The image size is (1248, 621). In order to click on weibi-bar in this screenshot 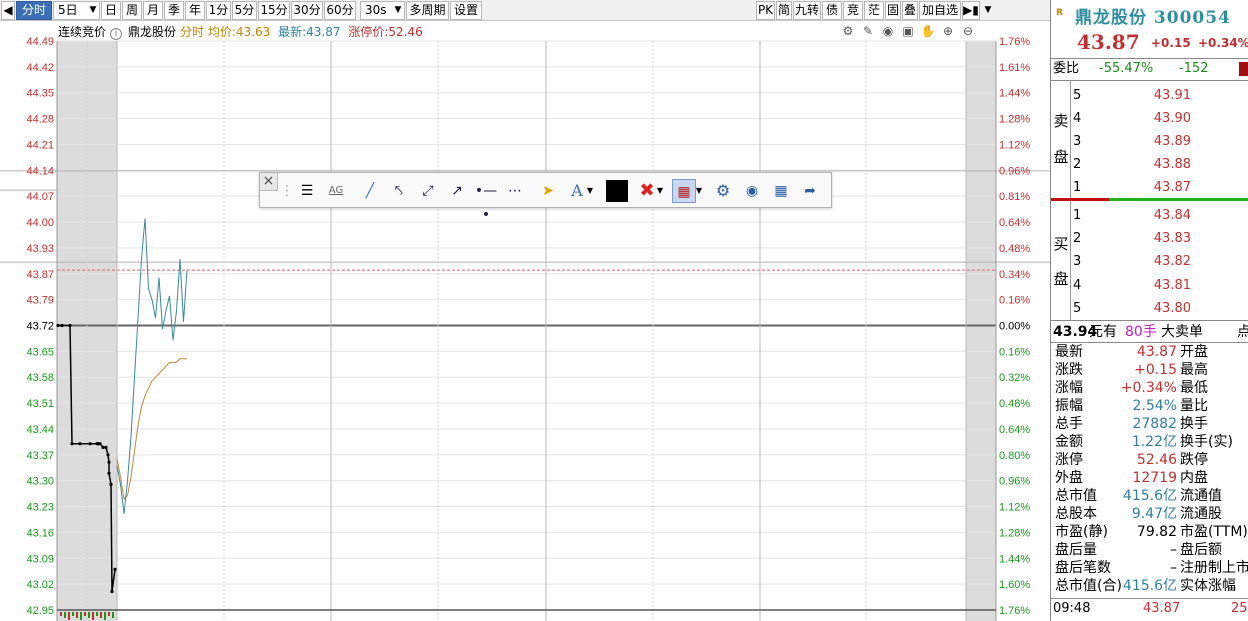, I will do `click(1243, 69)`.